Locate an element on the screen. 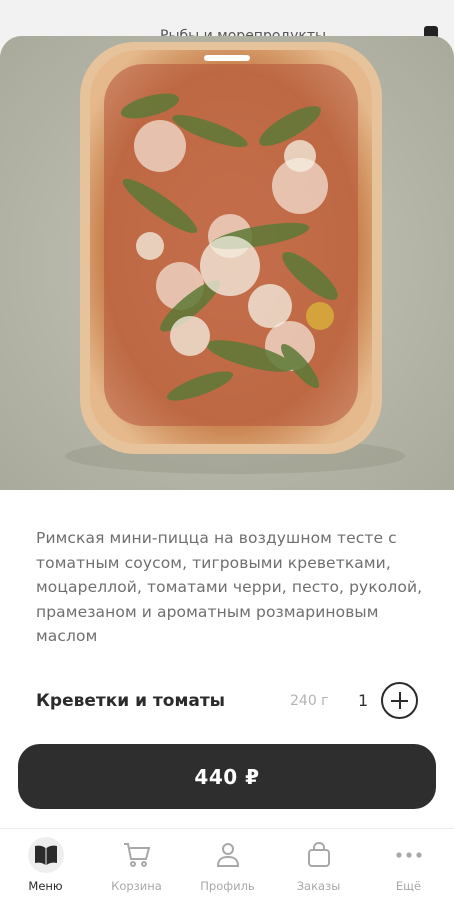  tab-profile: Профиль is located at coordinates (227, 864).